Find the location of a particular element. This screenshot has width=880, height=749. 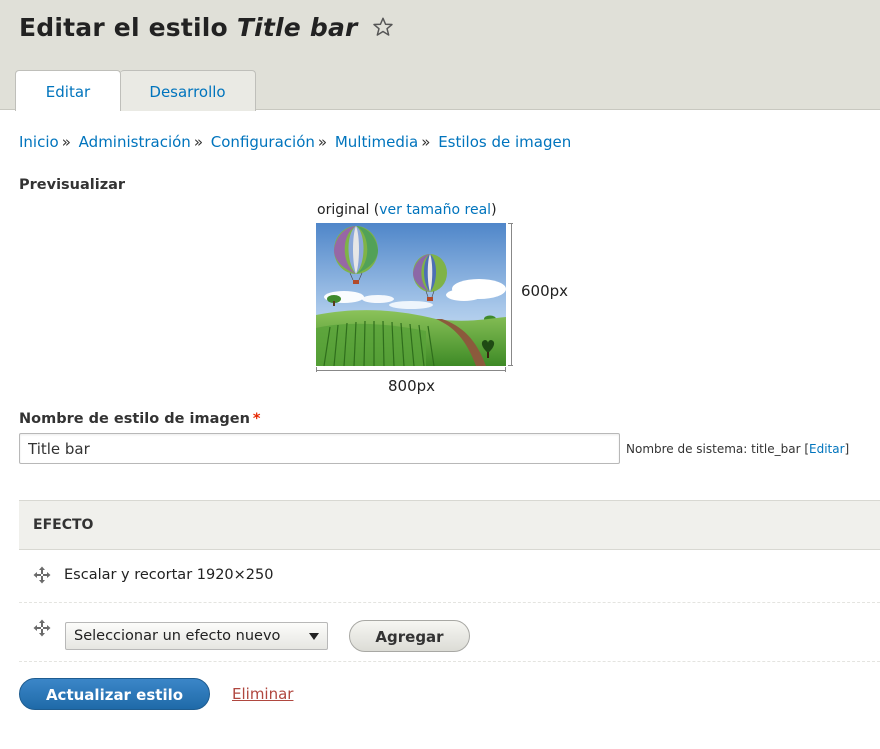

style-name-input is located at coordinates (319, 448).